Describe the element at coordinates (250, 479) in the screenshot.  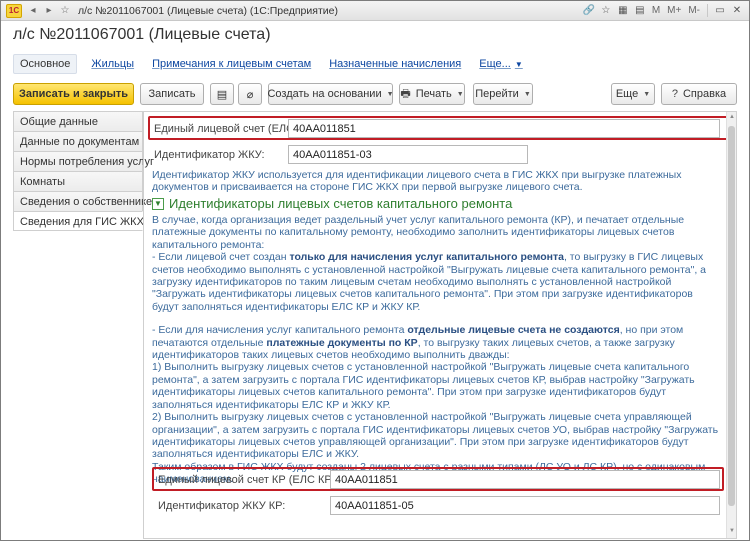
I see `els-kr-label: Единый лицевой счет КР (ЕЛС КР) :` at that location.